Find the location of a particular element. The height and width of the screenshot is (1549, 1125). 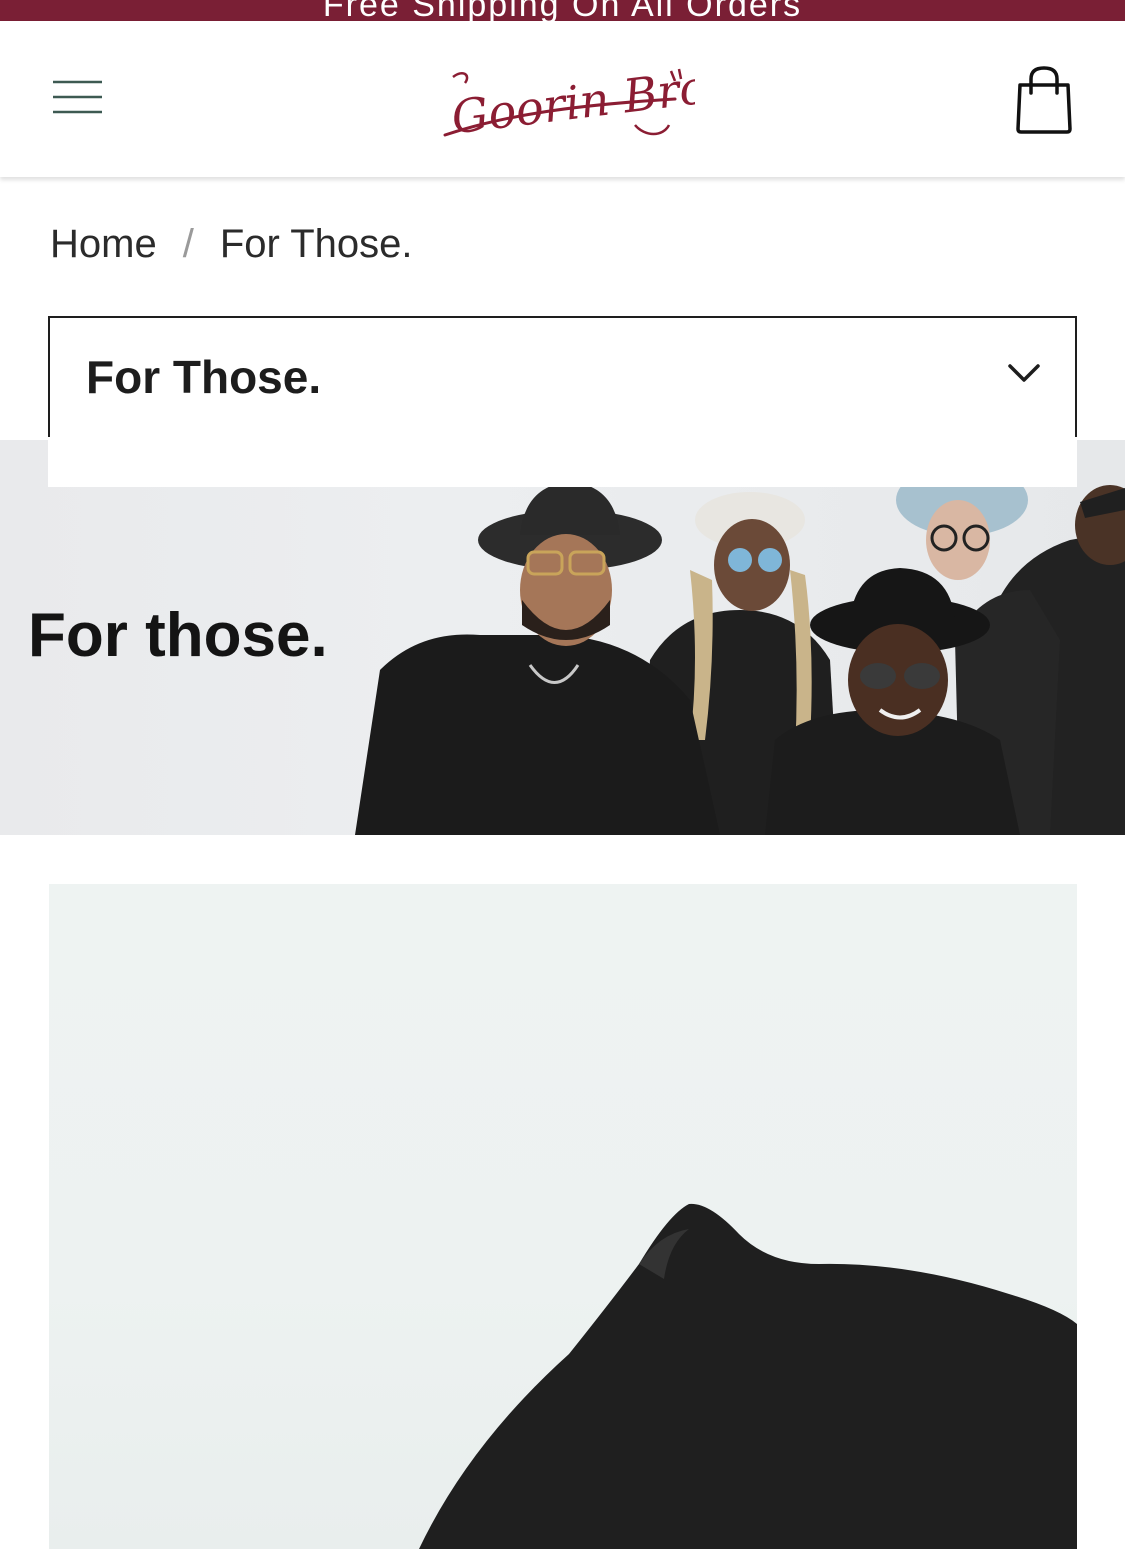

breadcrumb-home: Home is located at coordinates (103, 244).